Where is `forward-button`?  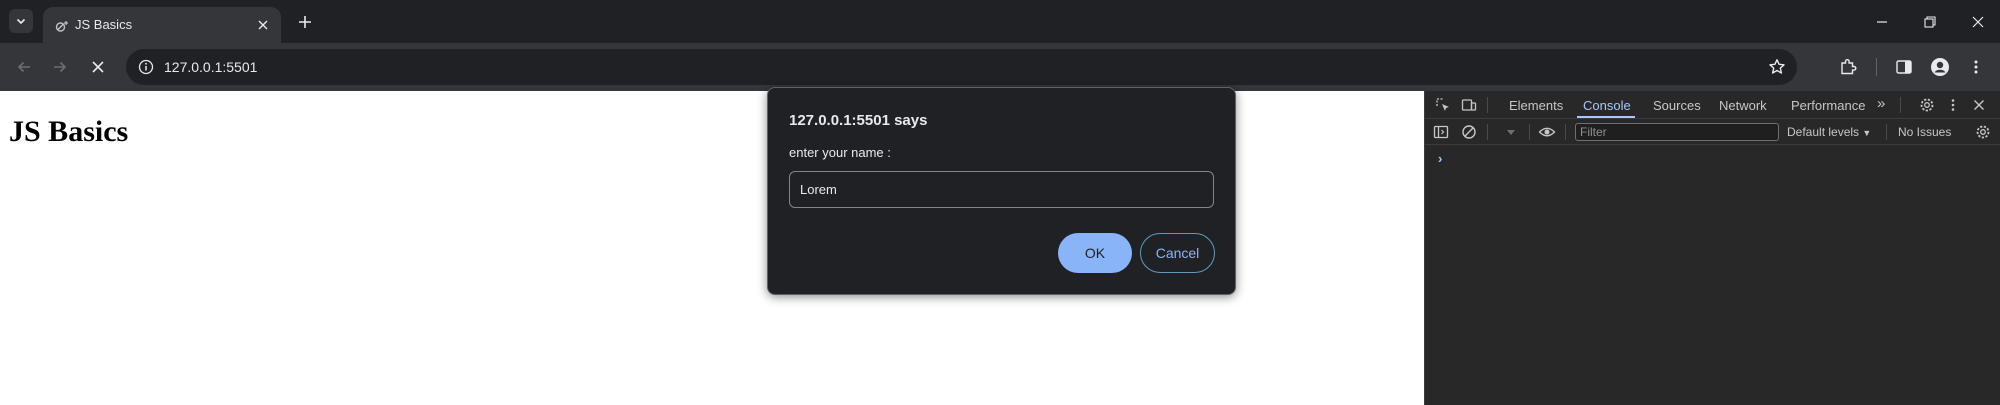 forward-button is located at coordinates (60, 67).